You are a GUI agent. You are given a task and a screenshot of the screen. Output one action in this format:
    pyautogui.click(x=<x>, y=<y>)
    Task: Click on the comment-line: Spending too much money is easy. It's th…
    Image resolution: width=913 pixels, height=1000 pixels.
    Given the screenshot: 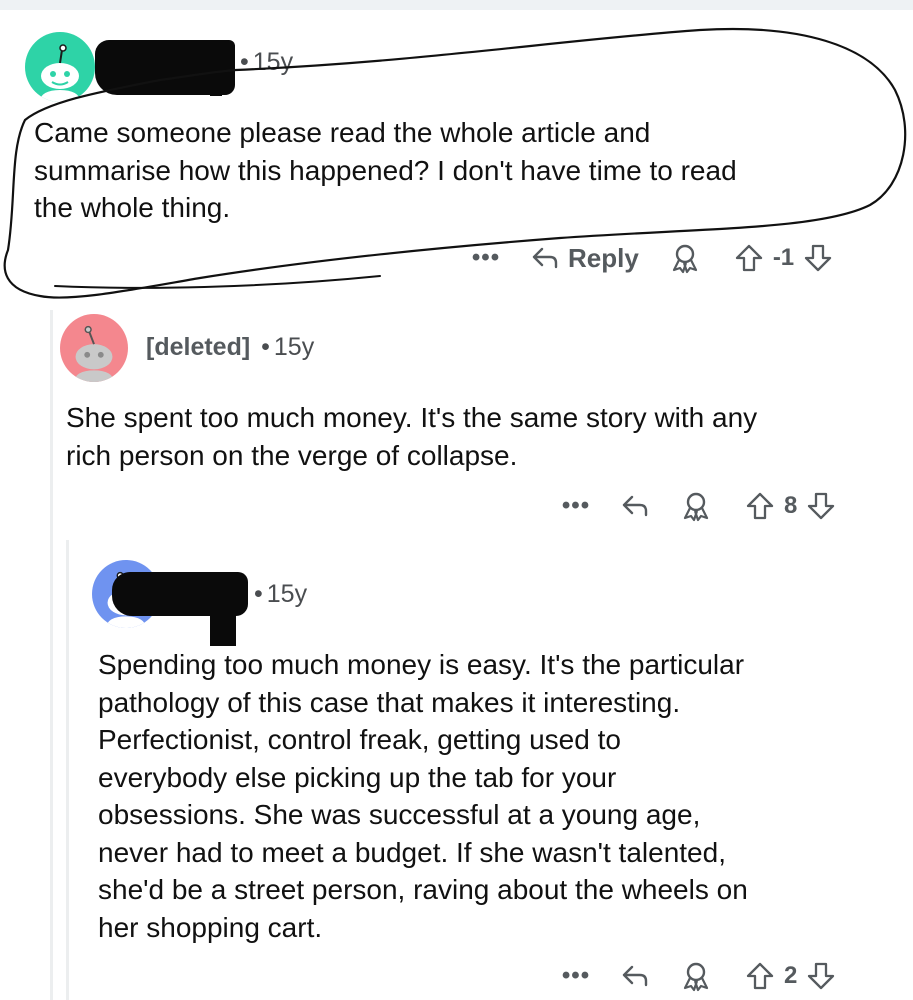 What is the action you would take?
    pyautogui.click(x=421, y=664)
    